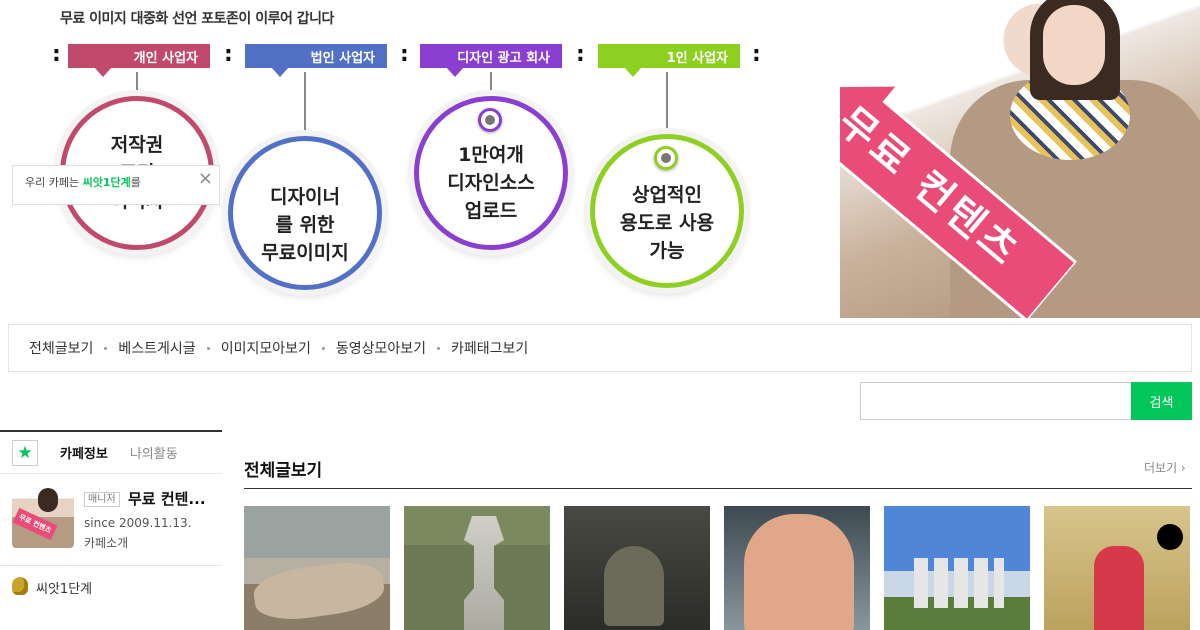 This screenshot has height=630, width=1200. Describe the element at coordinates (102, 499) in the screenshot. I see `manager-badge: 매니저` at that location.